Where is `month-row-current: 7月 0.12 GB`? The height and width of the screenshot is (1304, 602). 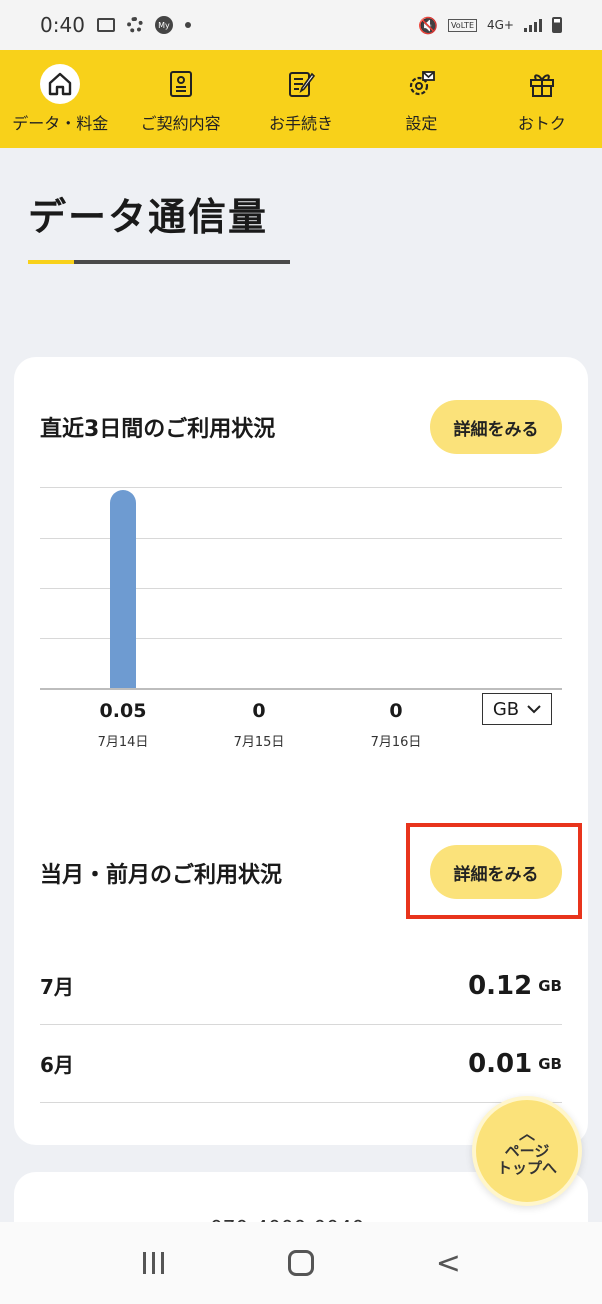 month-row-current: 7月 0.12 GB is located at coordinates (301, 986).